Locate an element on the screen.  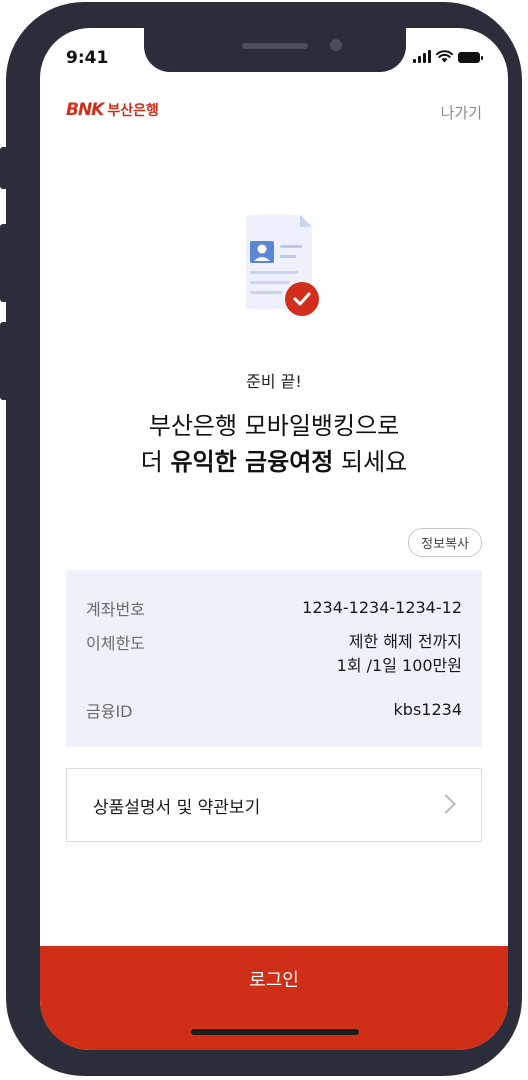
limit-value-line-1: 제한 해제 전까지 is located at coordinates (405, 641).